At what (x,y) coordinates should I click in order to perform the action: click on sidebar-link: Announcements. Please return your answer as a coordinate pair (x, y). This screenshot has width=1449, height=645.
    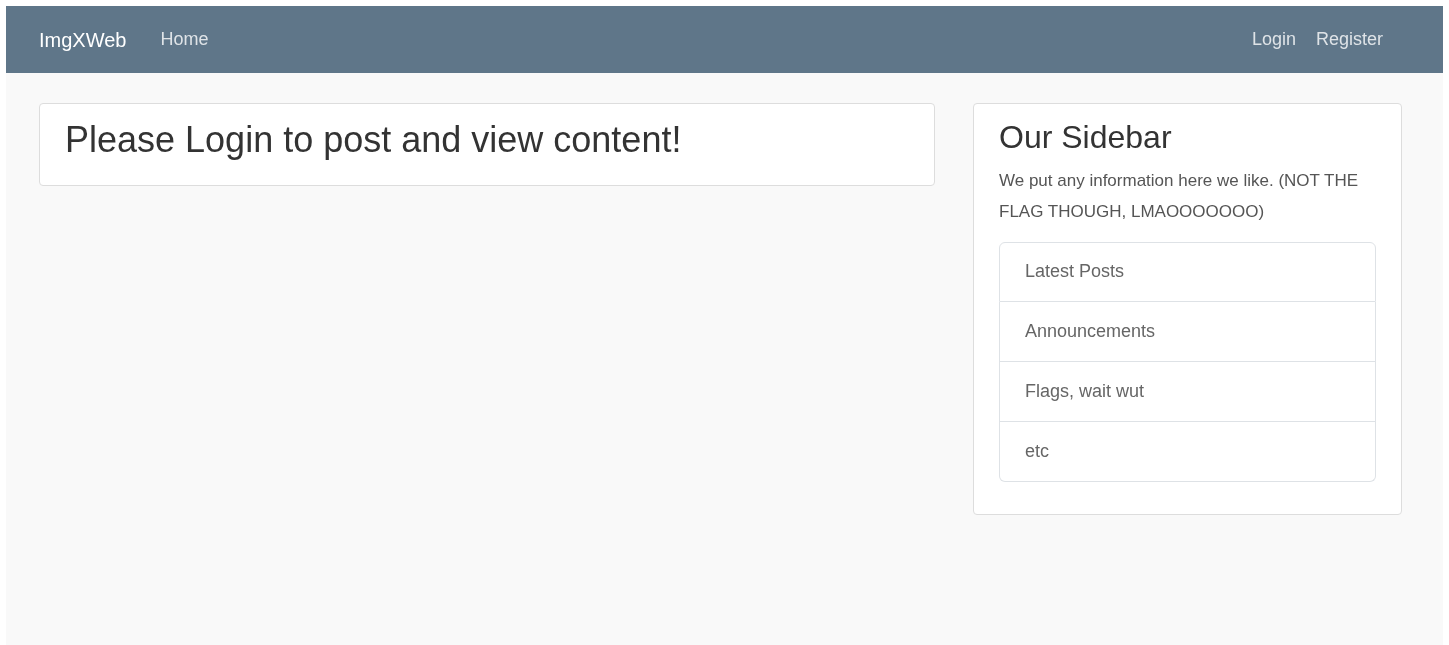
    Looking at the image, I should click on (1187, 331).